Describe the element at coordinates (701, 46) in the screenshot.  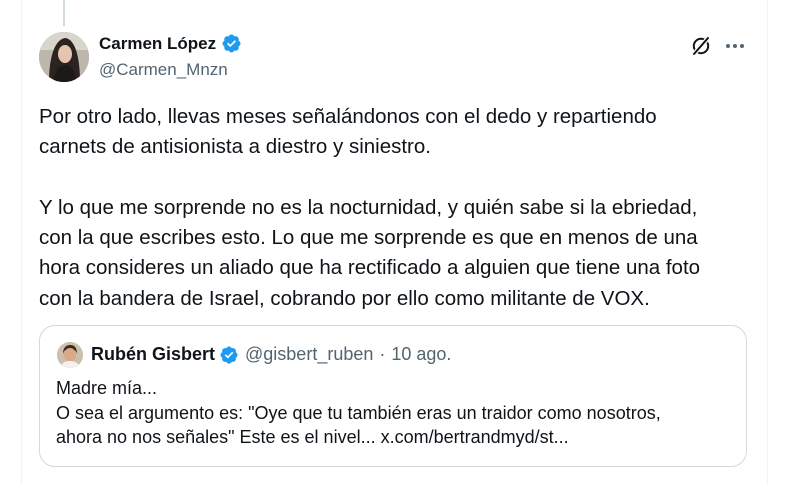
I see `grok-icon` at that location.